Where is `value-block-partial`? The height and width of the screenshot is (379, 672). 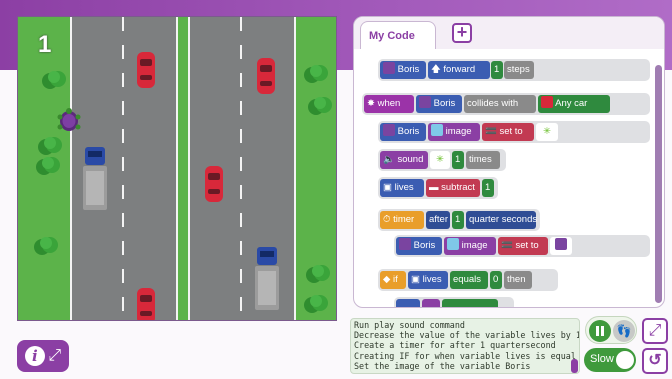 value-block-partial is located at coordinates (470, 303).